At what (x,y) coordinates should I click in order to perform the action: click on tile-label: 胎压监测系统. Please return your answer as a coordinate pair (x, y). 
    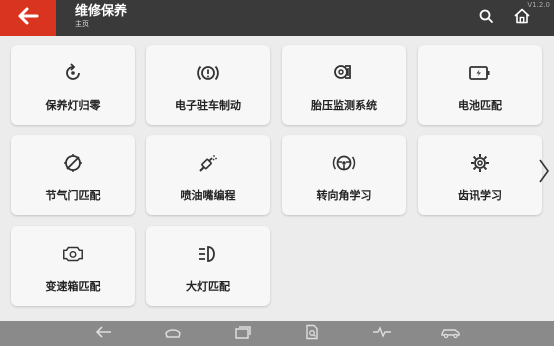
    Looking at the image, I should click on (344, 105).